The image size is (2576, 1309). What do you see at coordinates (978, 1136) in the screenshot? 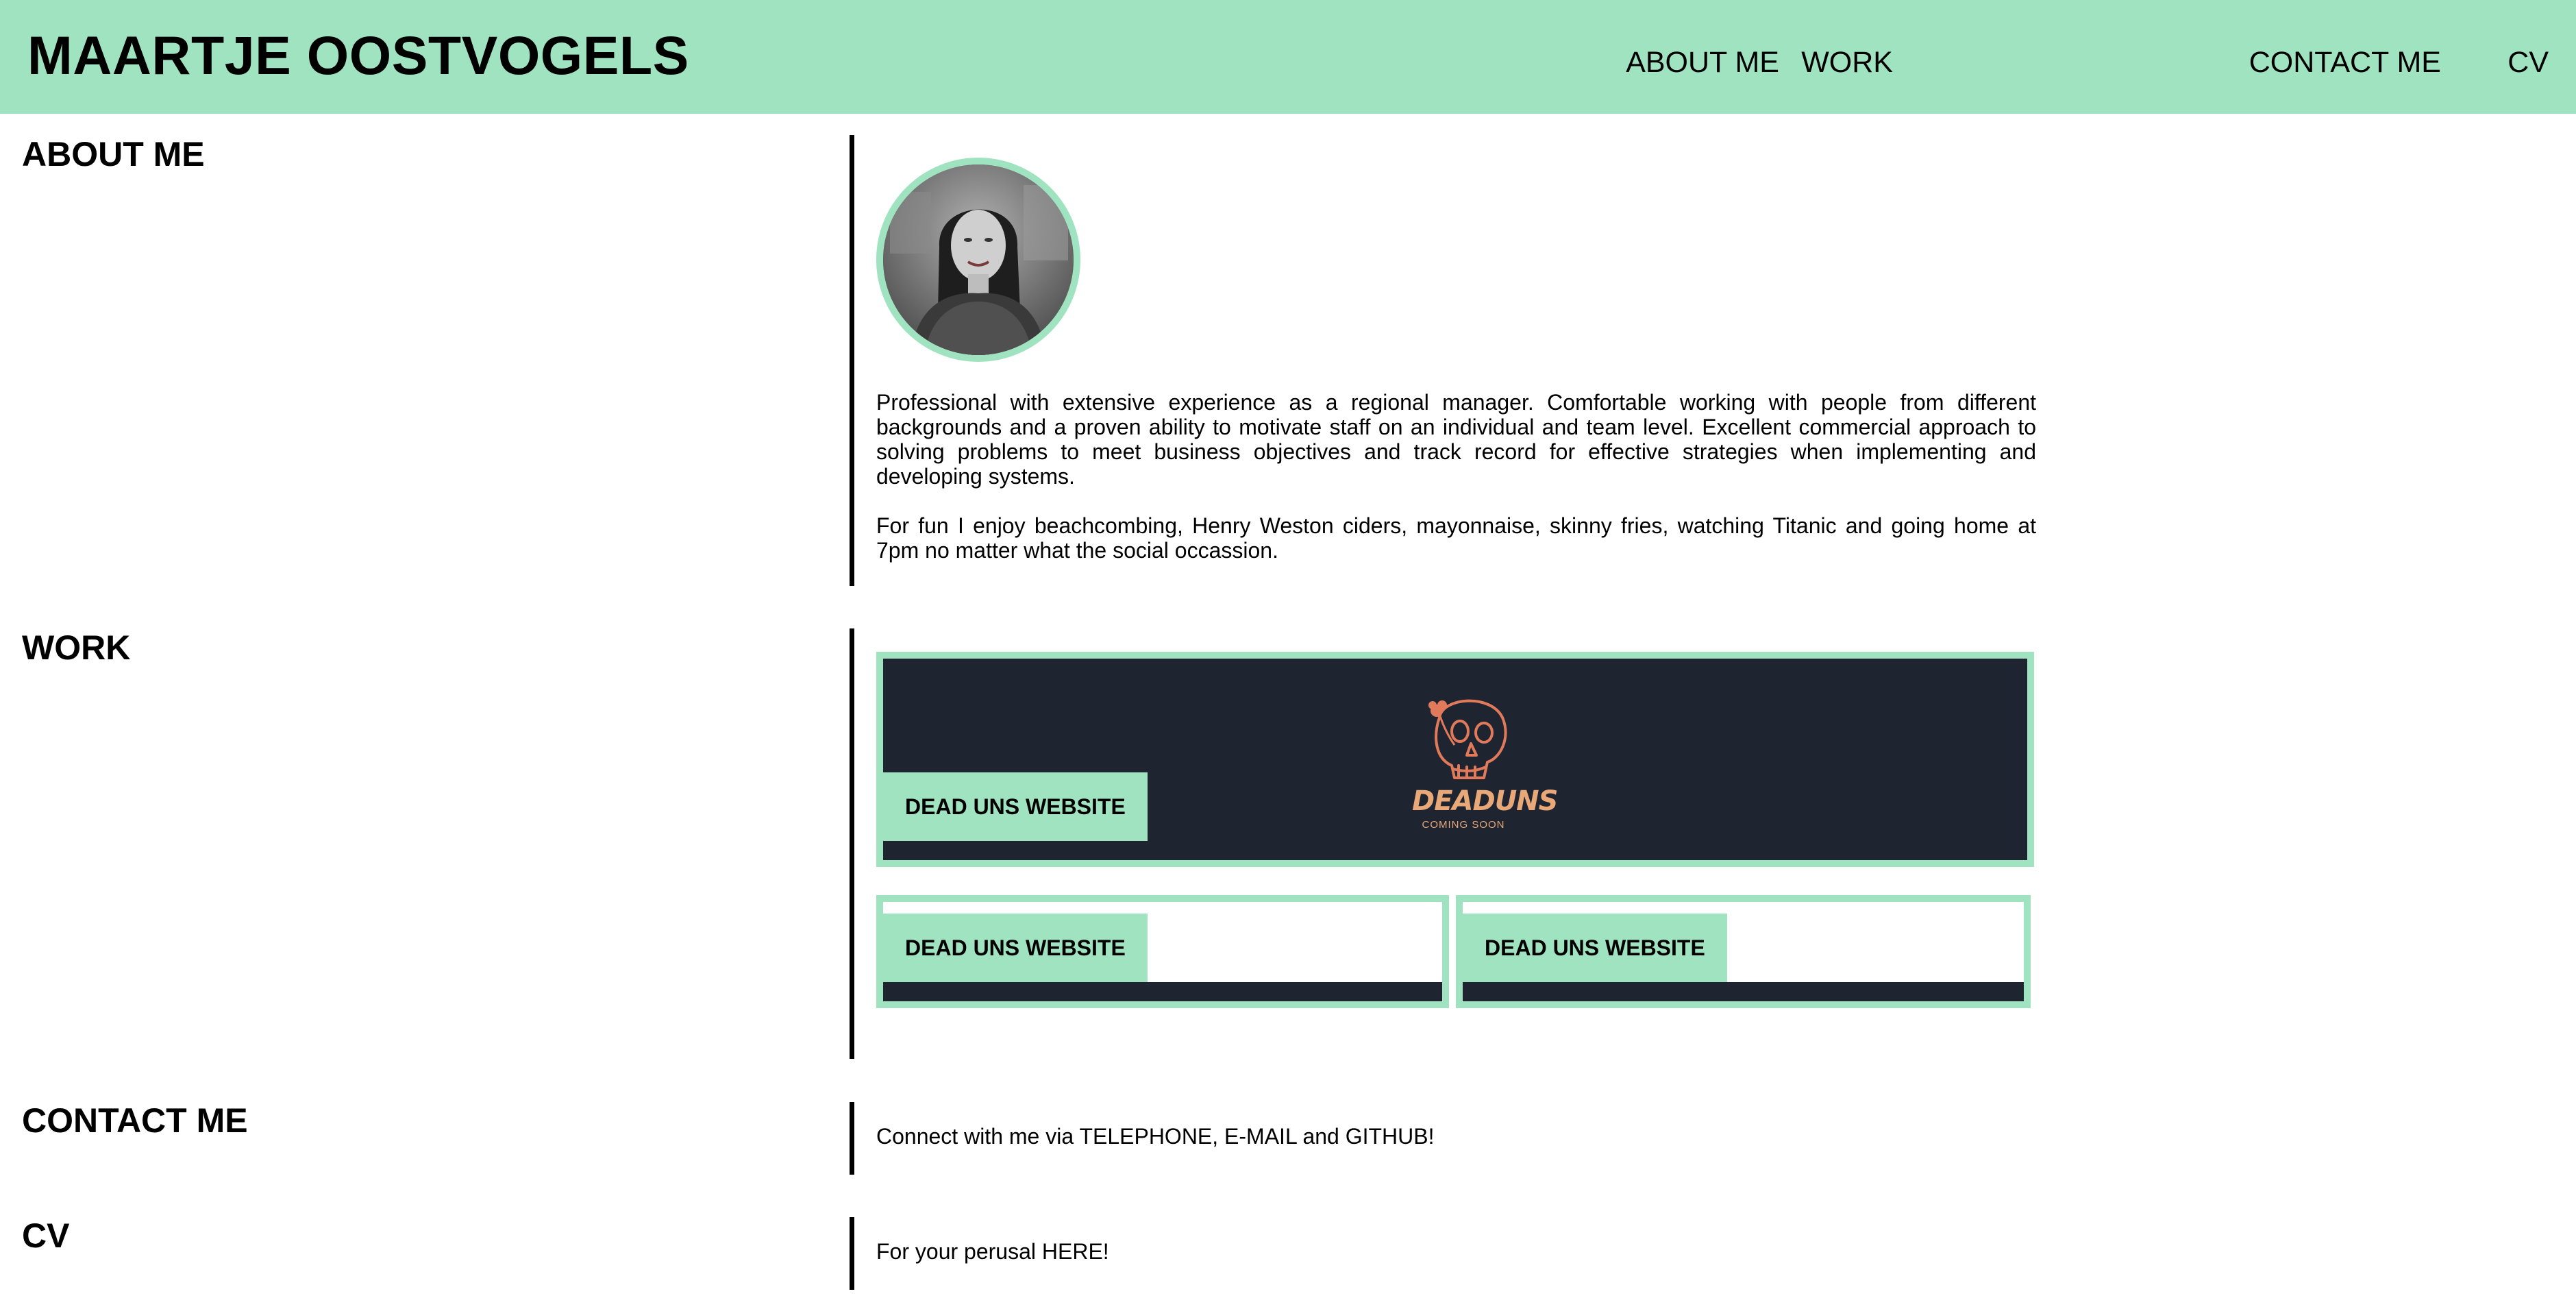
I see `contact-prefix: Connect with me via` at bounding box center [978, 1136].